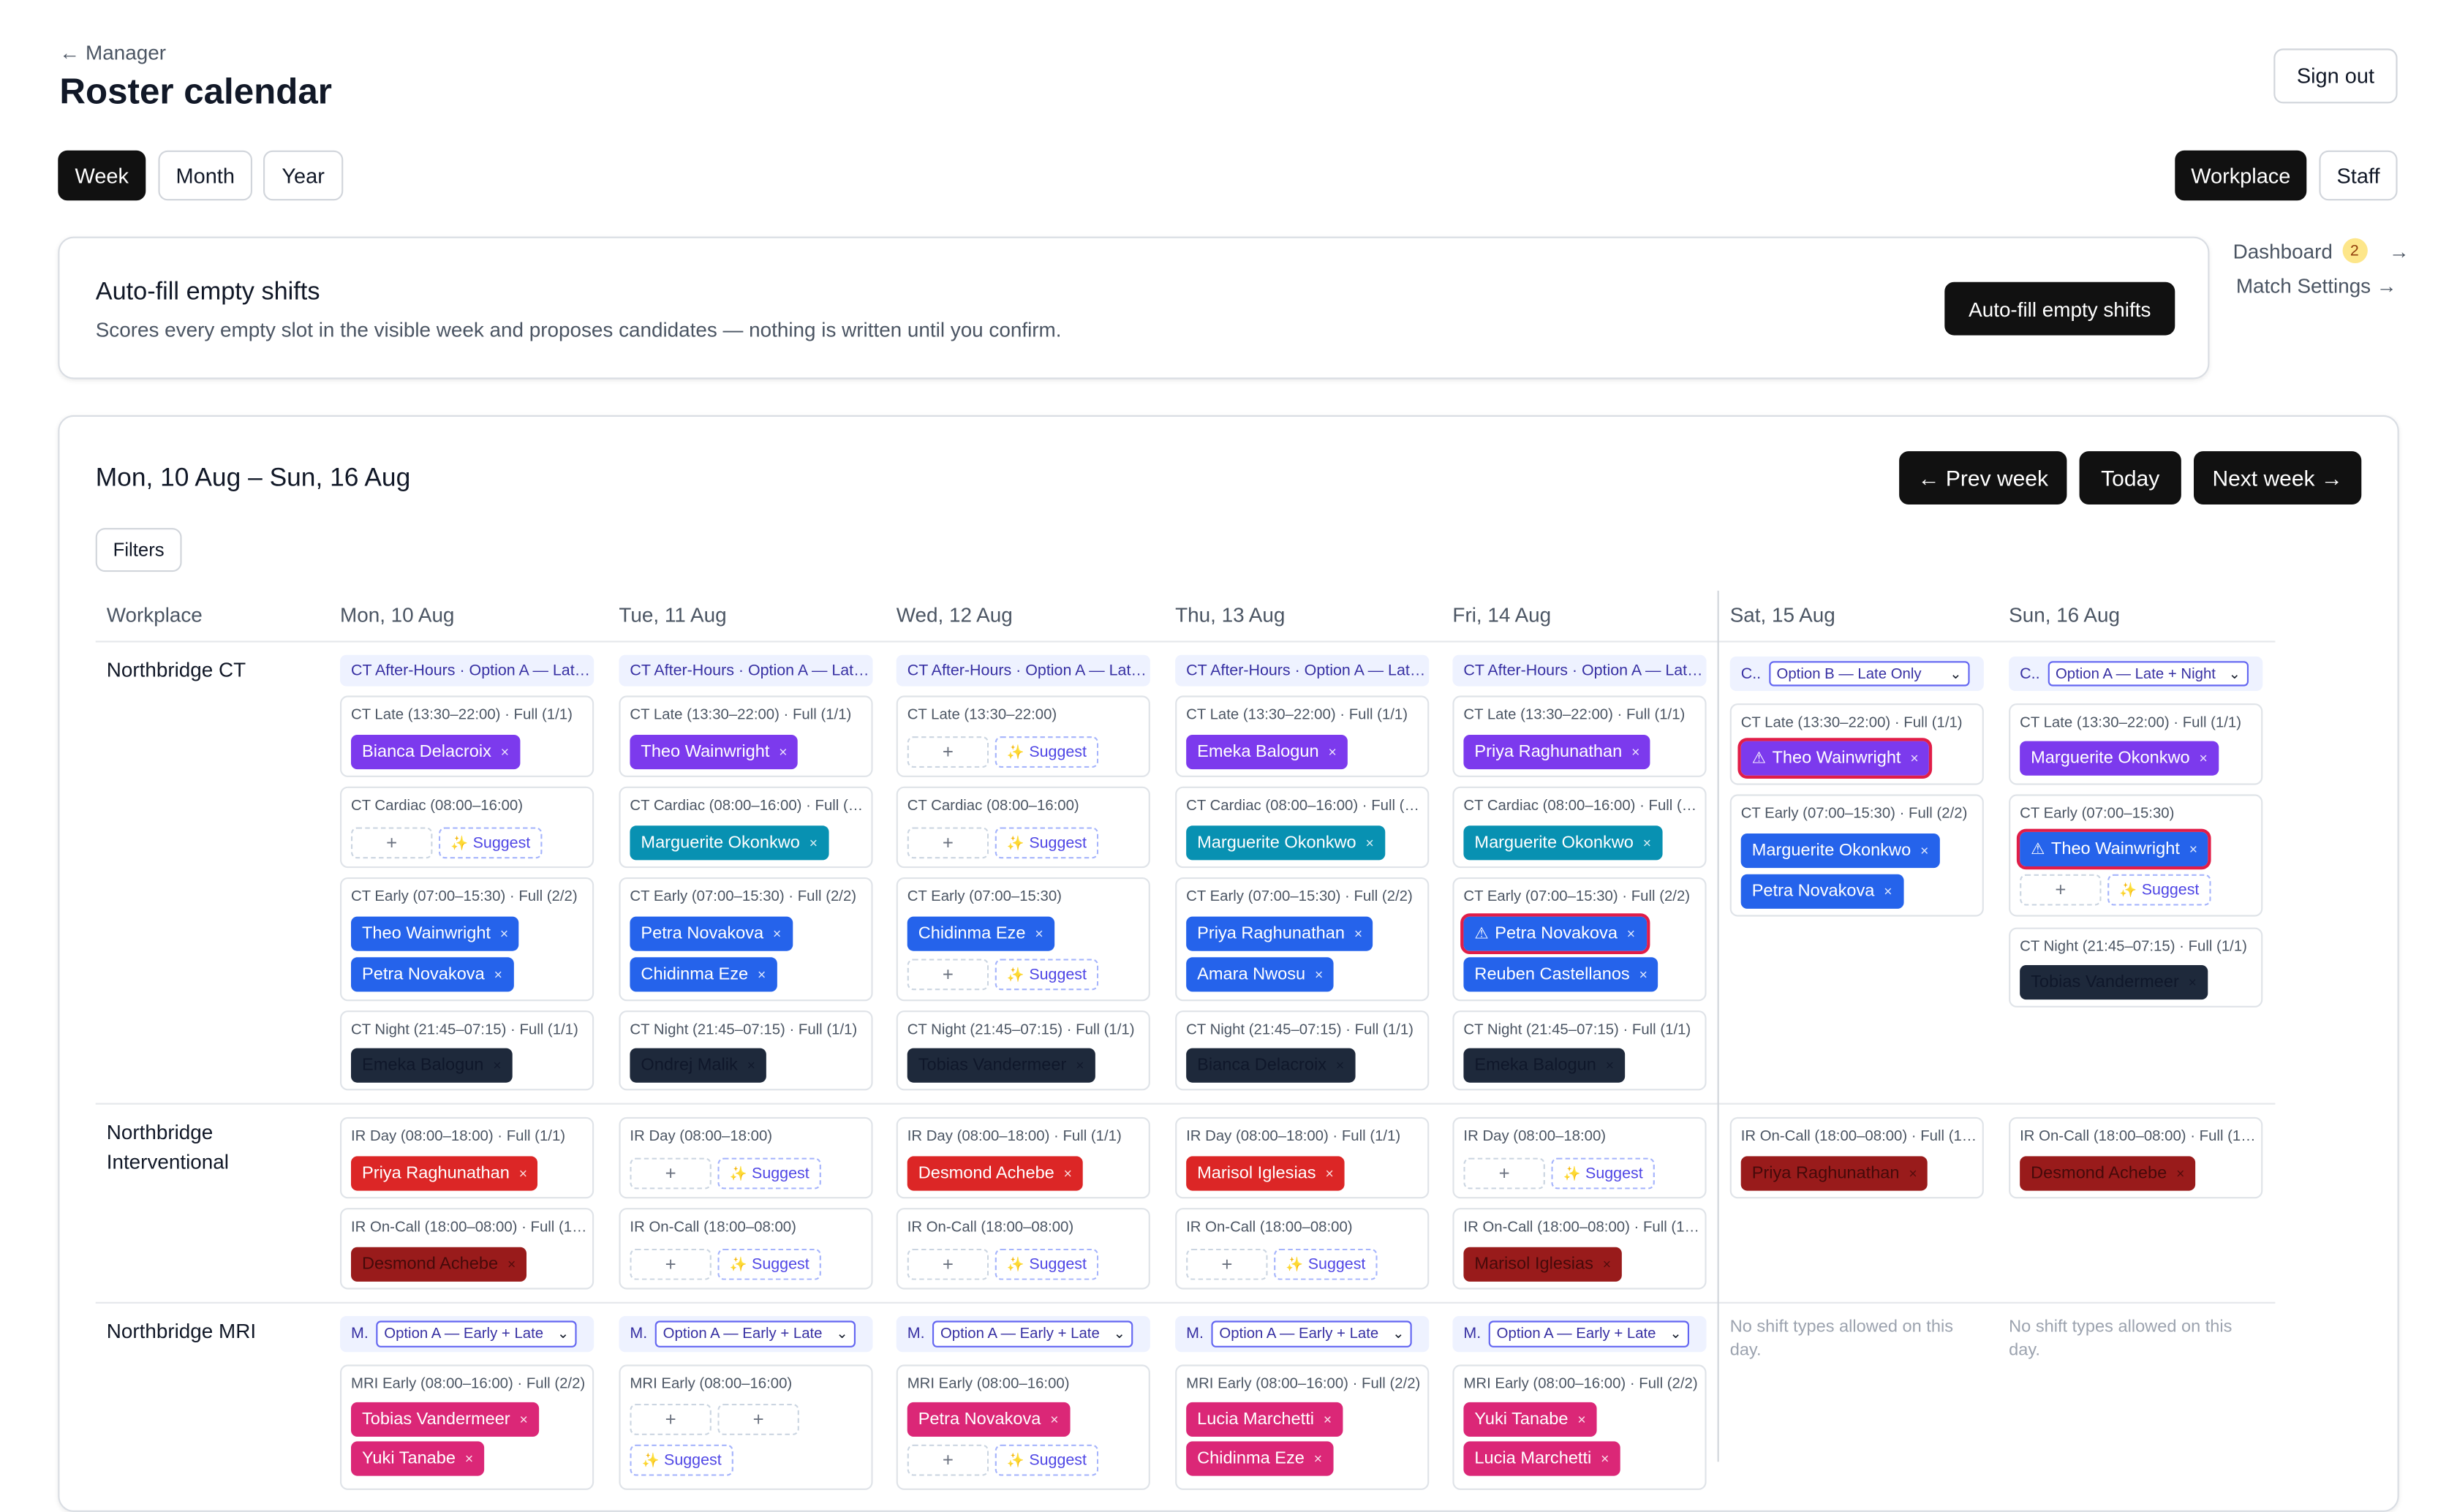 Image resolution: width=2457 pixels, height=1512 pixels. Describe the element at coordinates (2358, 175) in the screenshot. I see `tab-staff: Staff` at that location.